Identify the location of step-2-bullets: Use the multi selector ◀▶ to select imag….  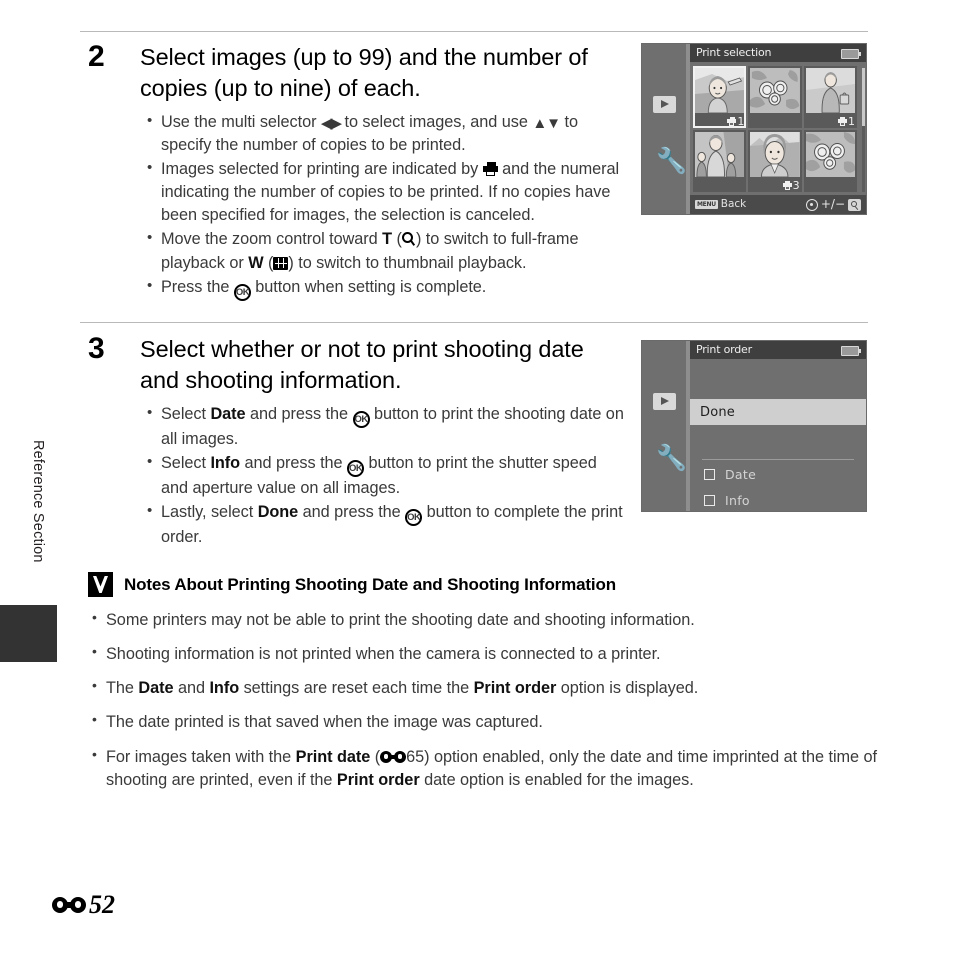
(384, 205).